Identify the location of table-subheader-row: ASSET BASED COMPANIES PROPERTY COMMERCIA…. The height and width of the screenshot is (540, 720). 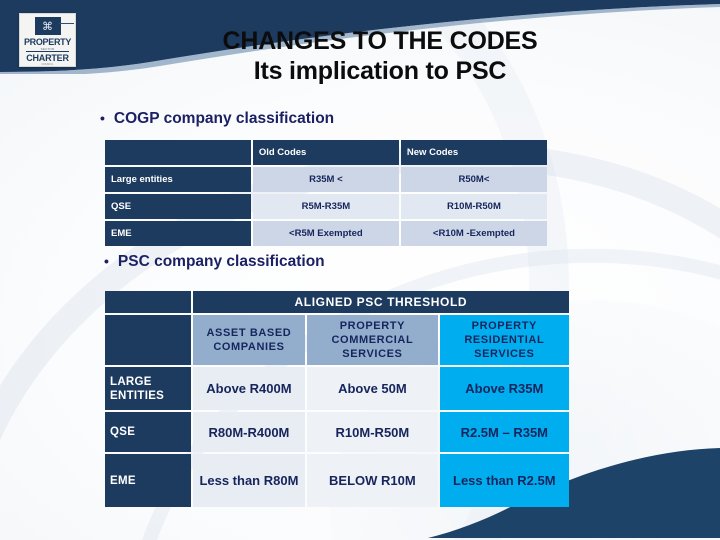
(337, 340).